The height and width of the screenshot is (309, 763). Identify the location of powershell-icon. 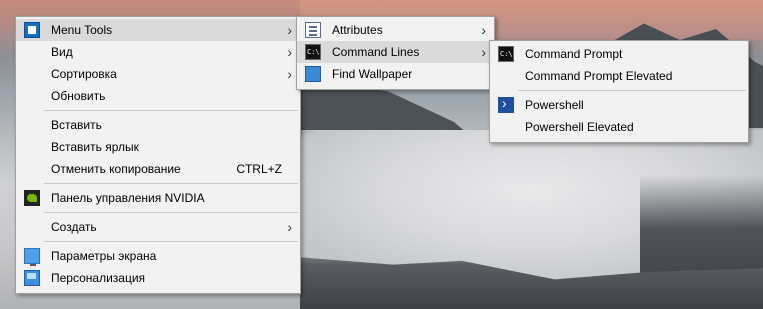
(506, 103).